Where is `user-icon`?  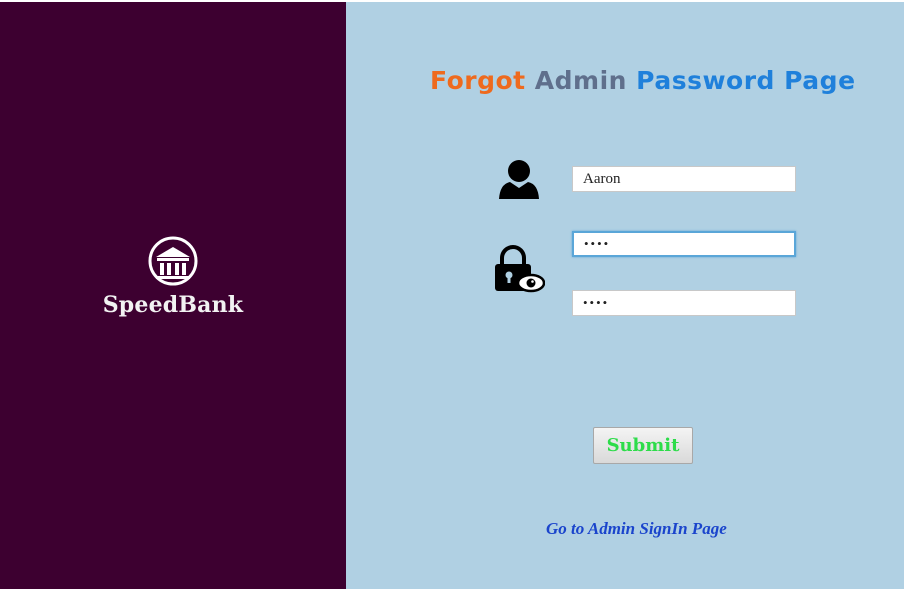
user-icon is located at coordinates (519, 179).